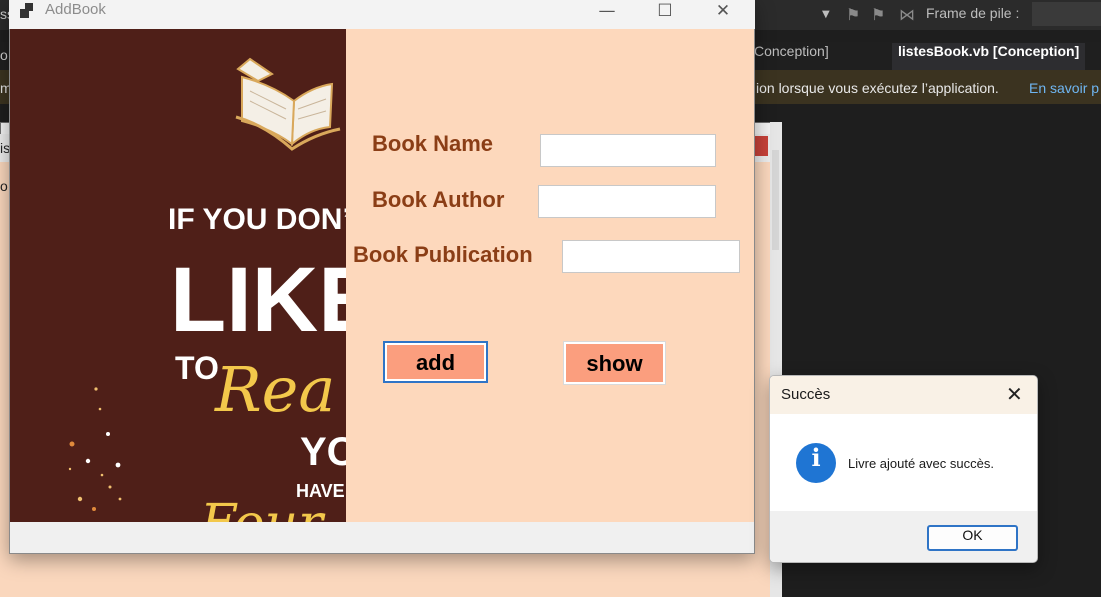  I want to click on poster-line-3a: TO, so click(197, 368).